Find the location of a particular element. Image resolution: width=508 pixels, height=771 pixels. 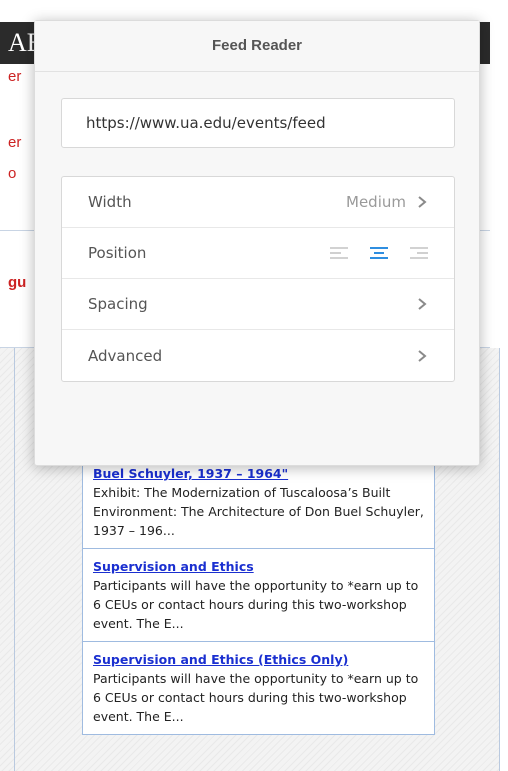

background-text-fragment: o is located at coordinates (12, 173).